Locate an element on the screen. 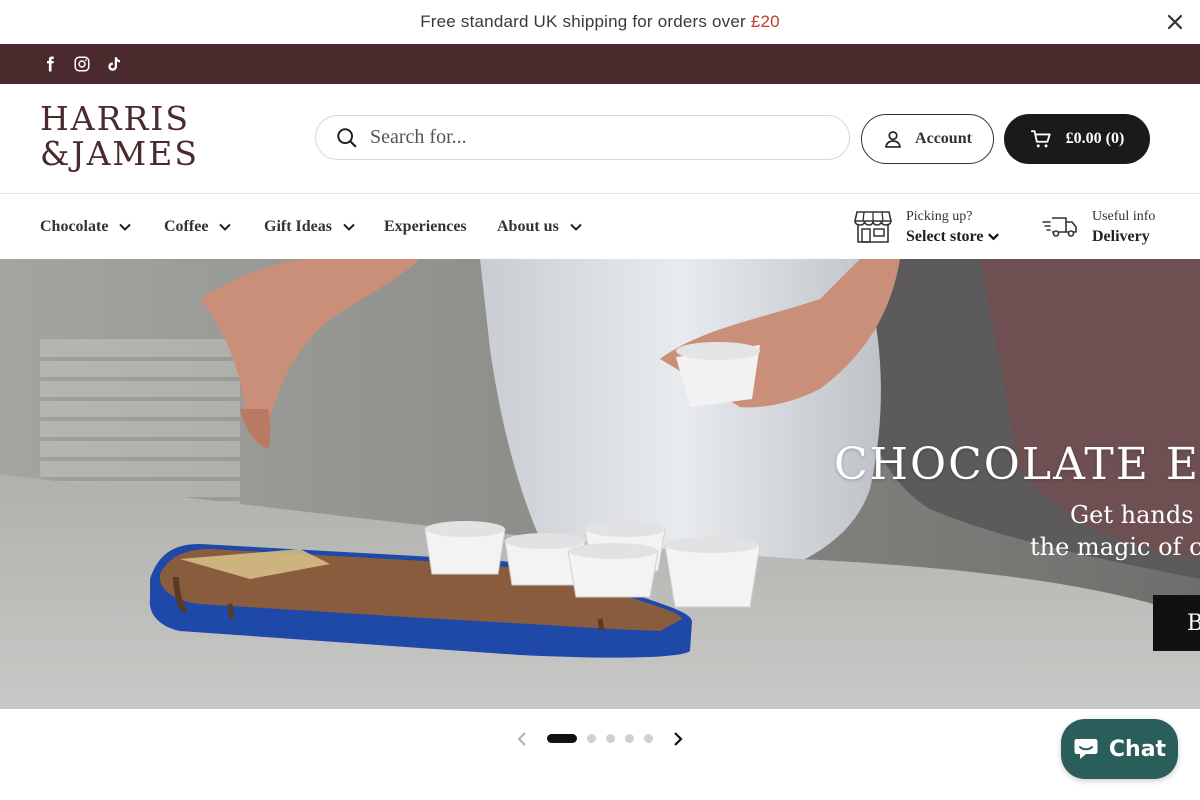 The width and height of the screenshot is (1200, 800). cart-button: £0.00 (0) is located at coordinates (1077, 139).